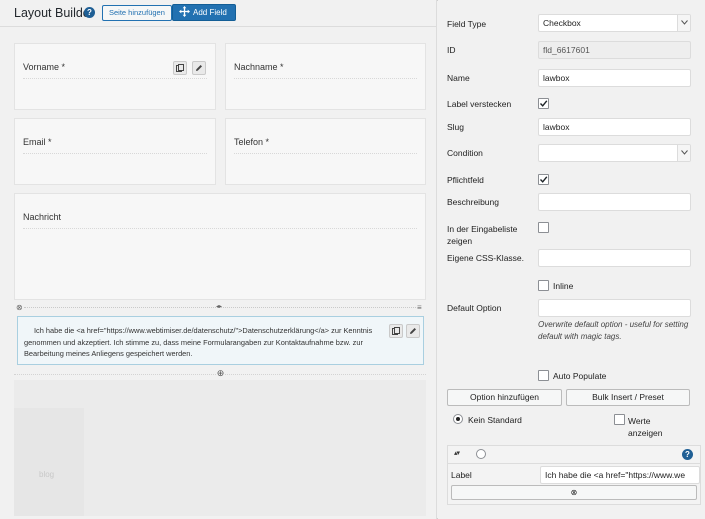 The height and width of the screenshot is (519, 705). I want to click on page-title: Layout Builder, so click(54, 13).